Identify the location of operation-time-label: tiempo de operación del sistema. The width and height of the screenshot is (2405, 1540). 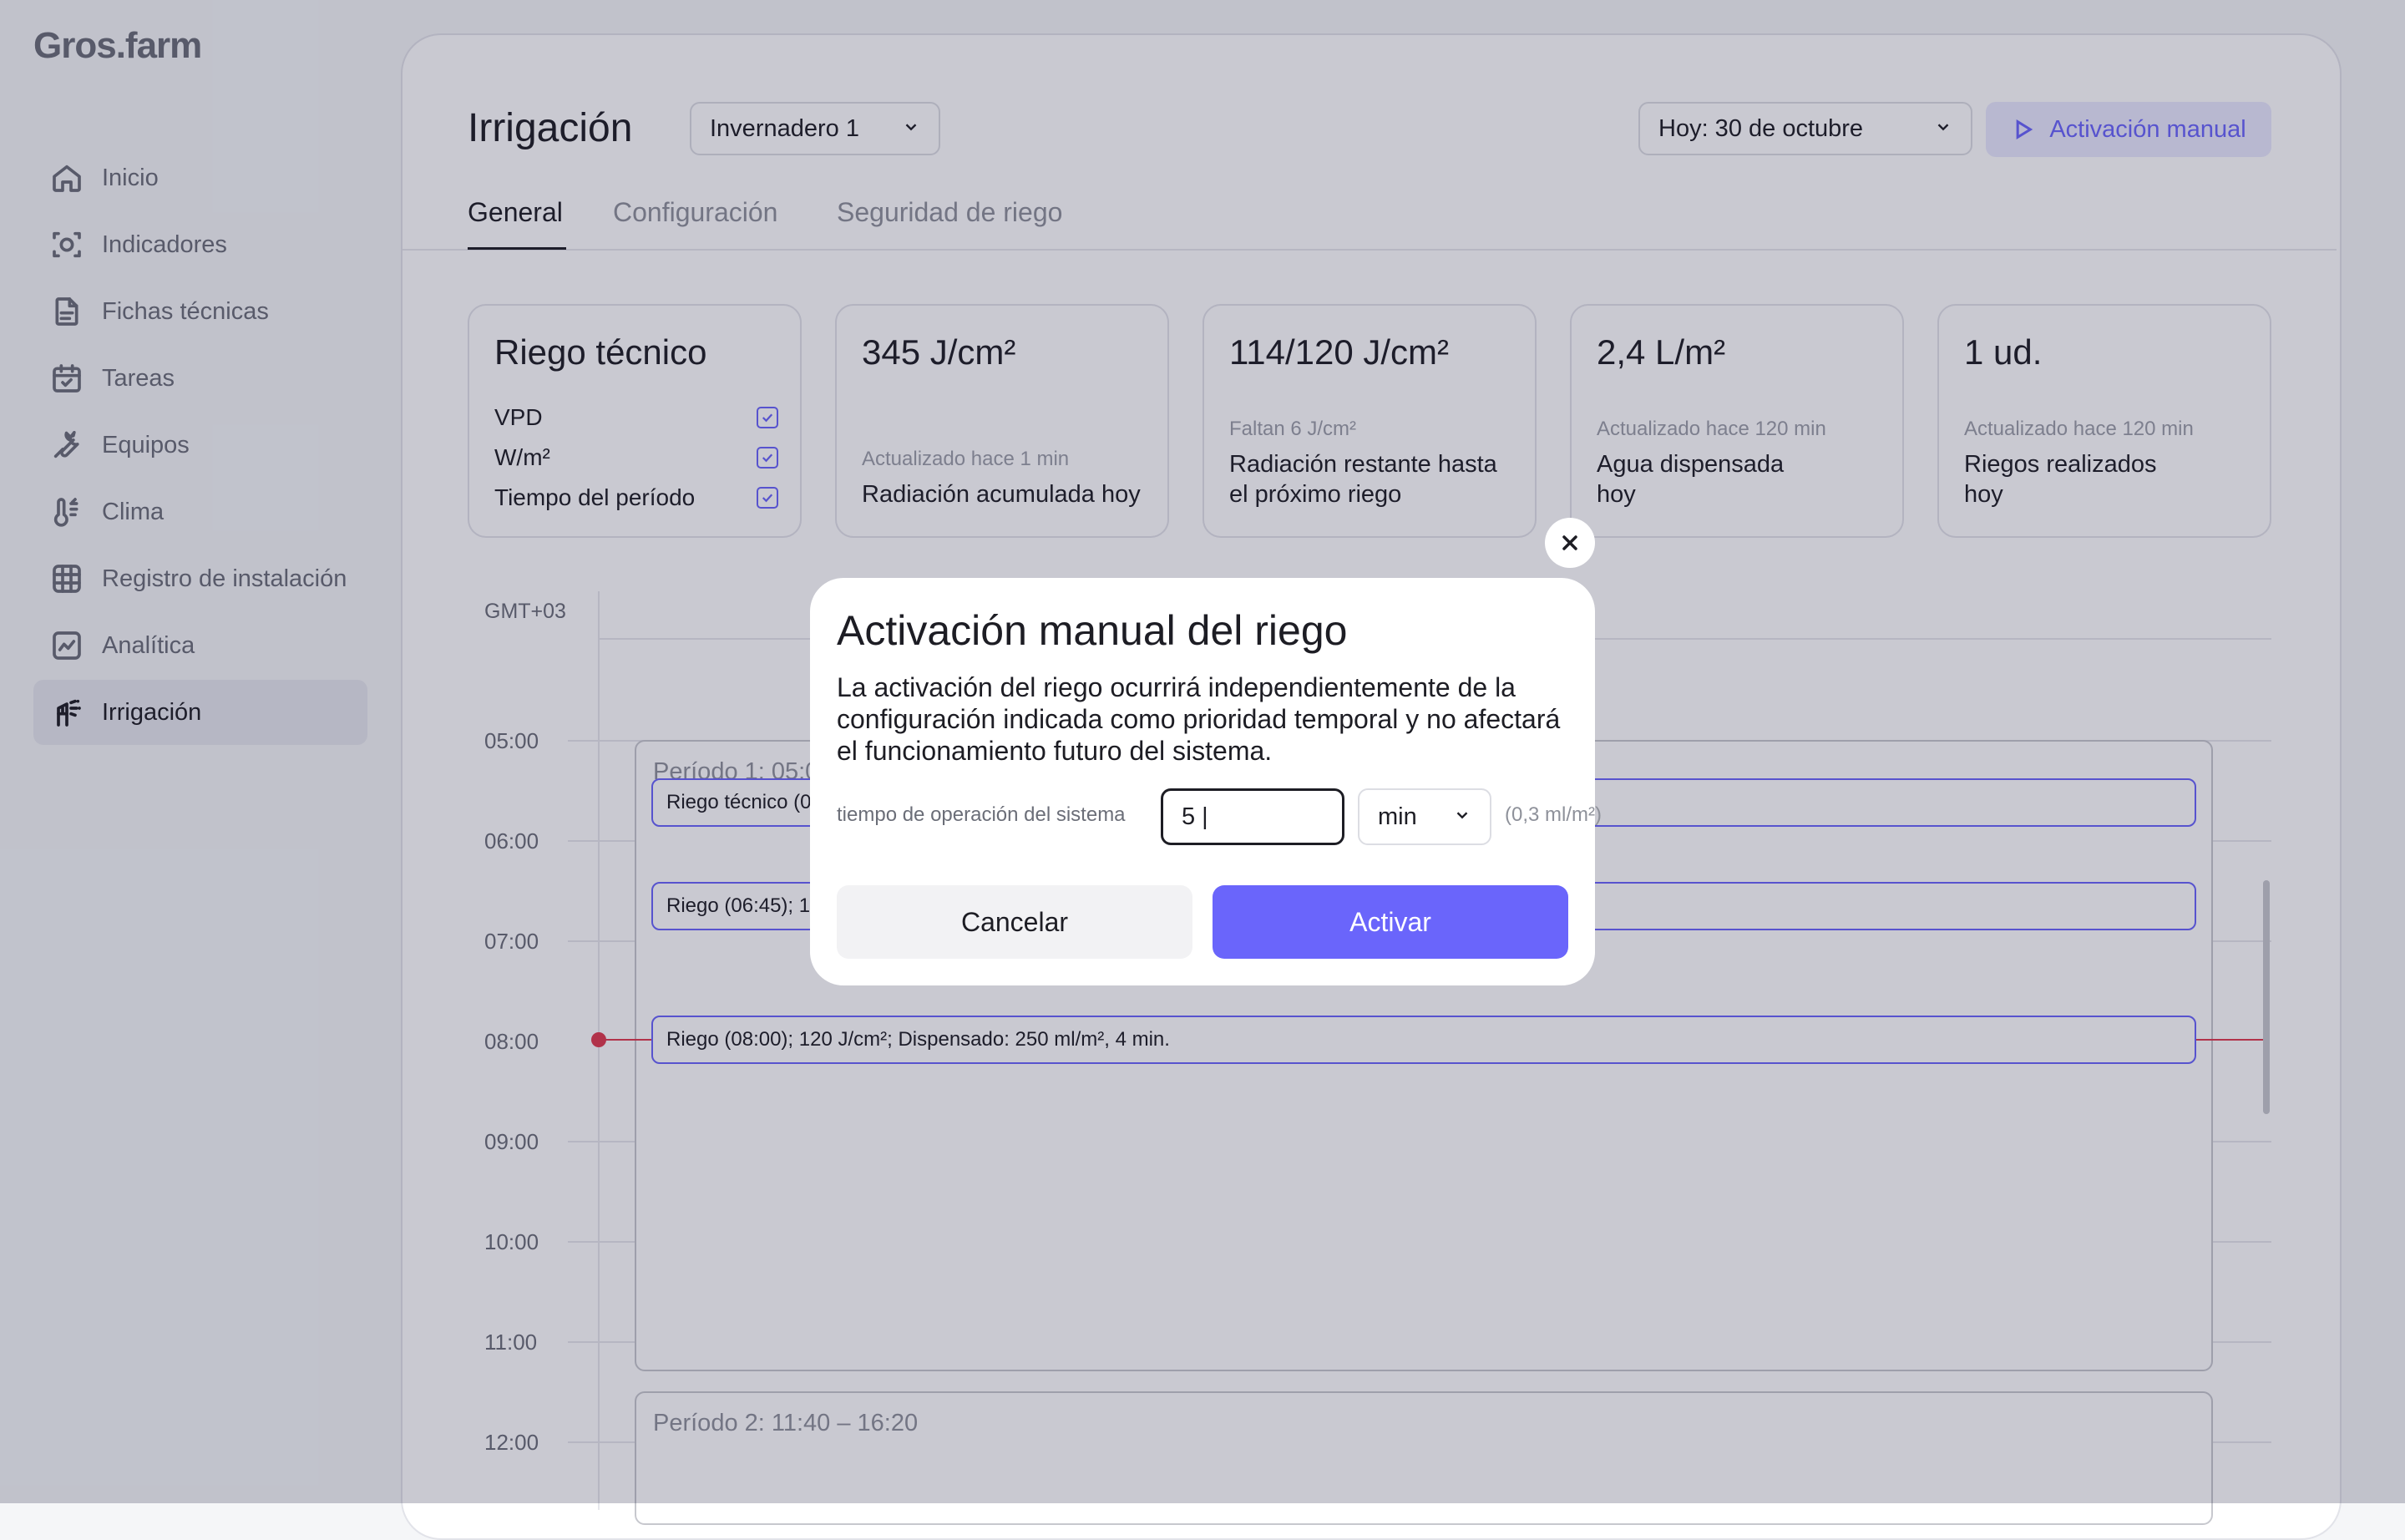
(982, 815).